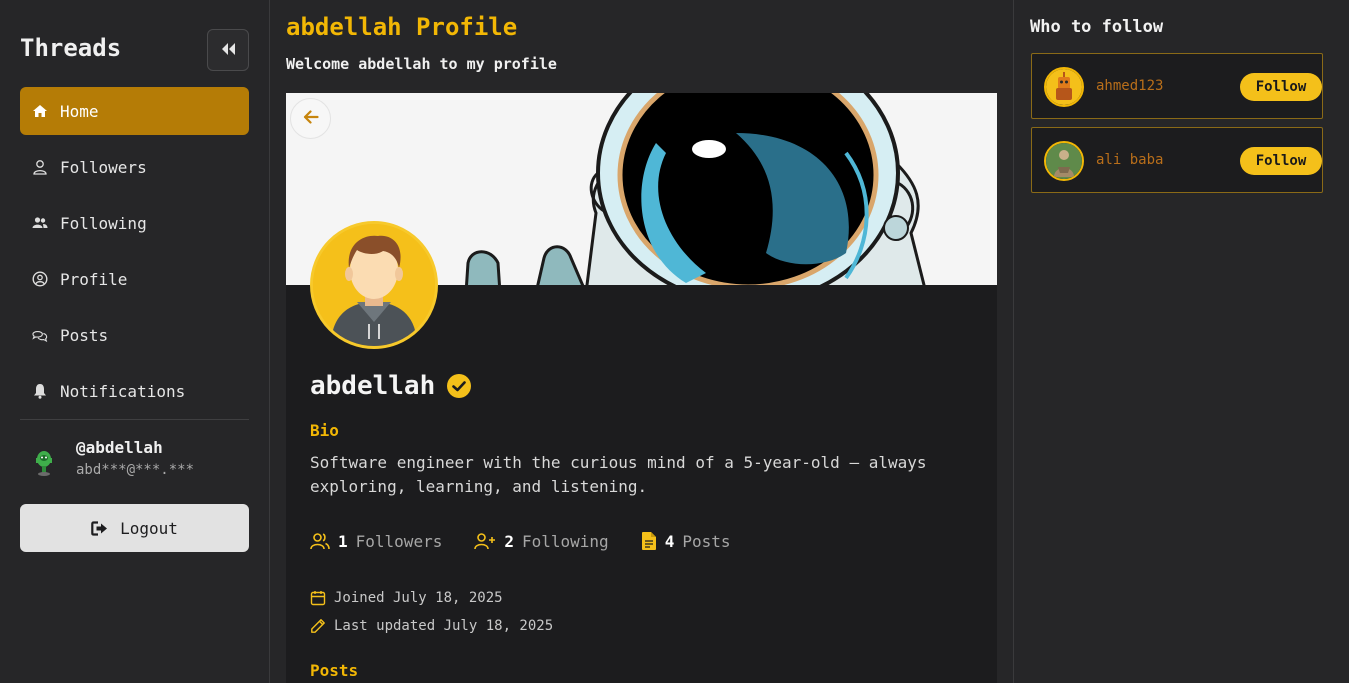 The image size is (1349, 683). What do you see at coordinates (103, 223) in the screenshot?
I see `sidebar-item-label: Following` at bounding box center [103, 223].